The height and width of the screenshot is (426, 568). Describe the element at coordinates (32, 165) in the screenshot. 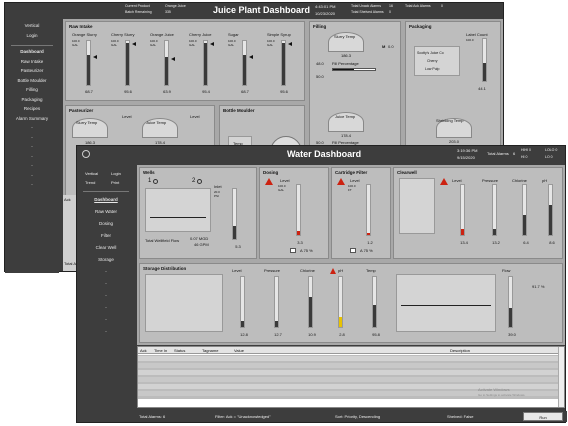

I see `sidebar-item-12: -` at that location.